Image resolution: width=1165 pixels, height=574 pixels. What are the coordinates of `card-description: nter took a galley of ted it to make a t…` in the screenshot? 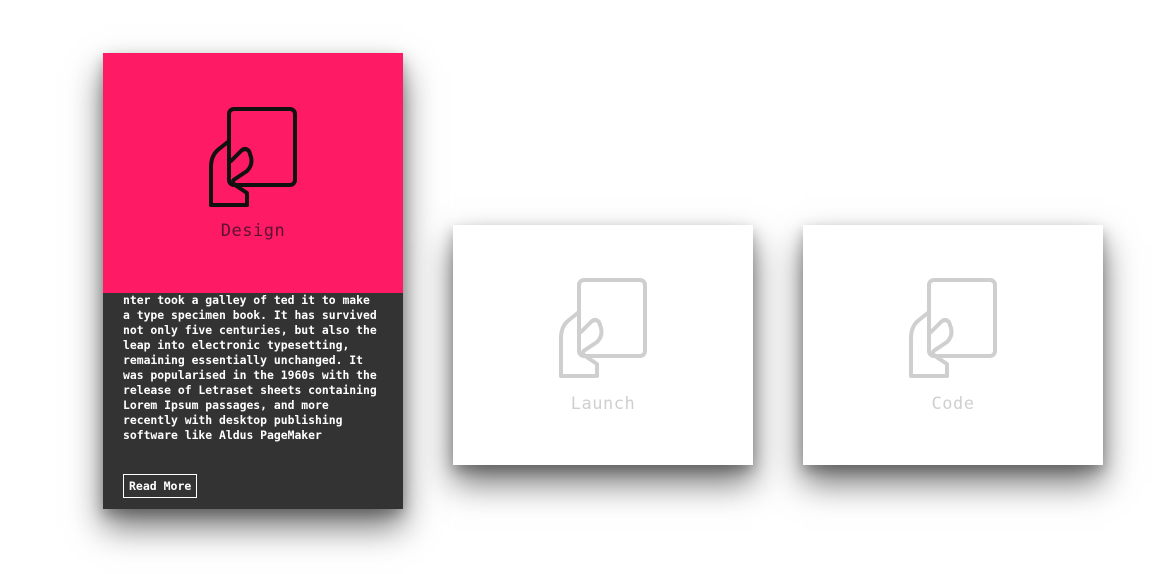 It's located at (253, 367).